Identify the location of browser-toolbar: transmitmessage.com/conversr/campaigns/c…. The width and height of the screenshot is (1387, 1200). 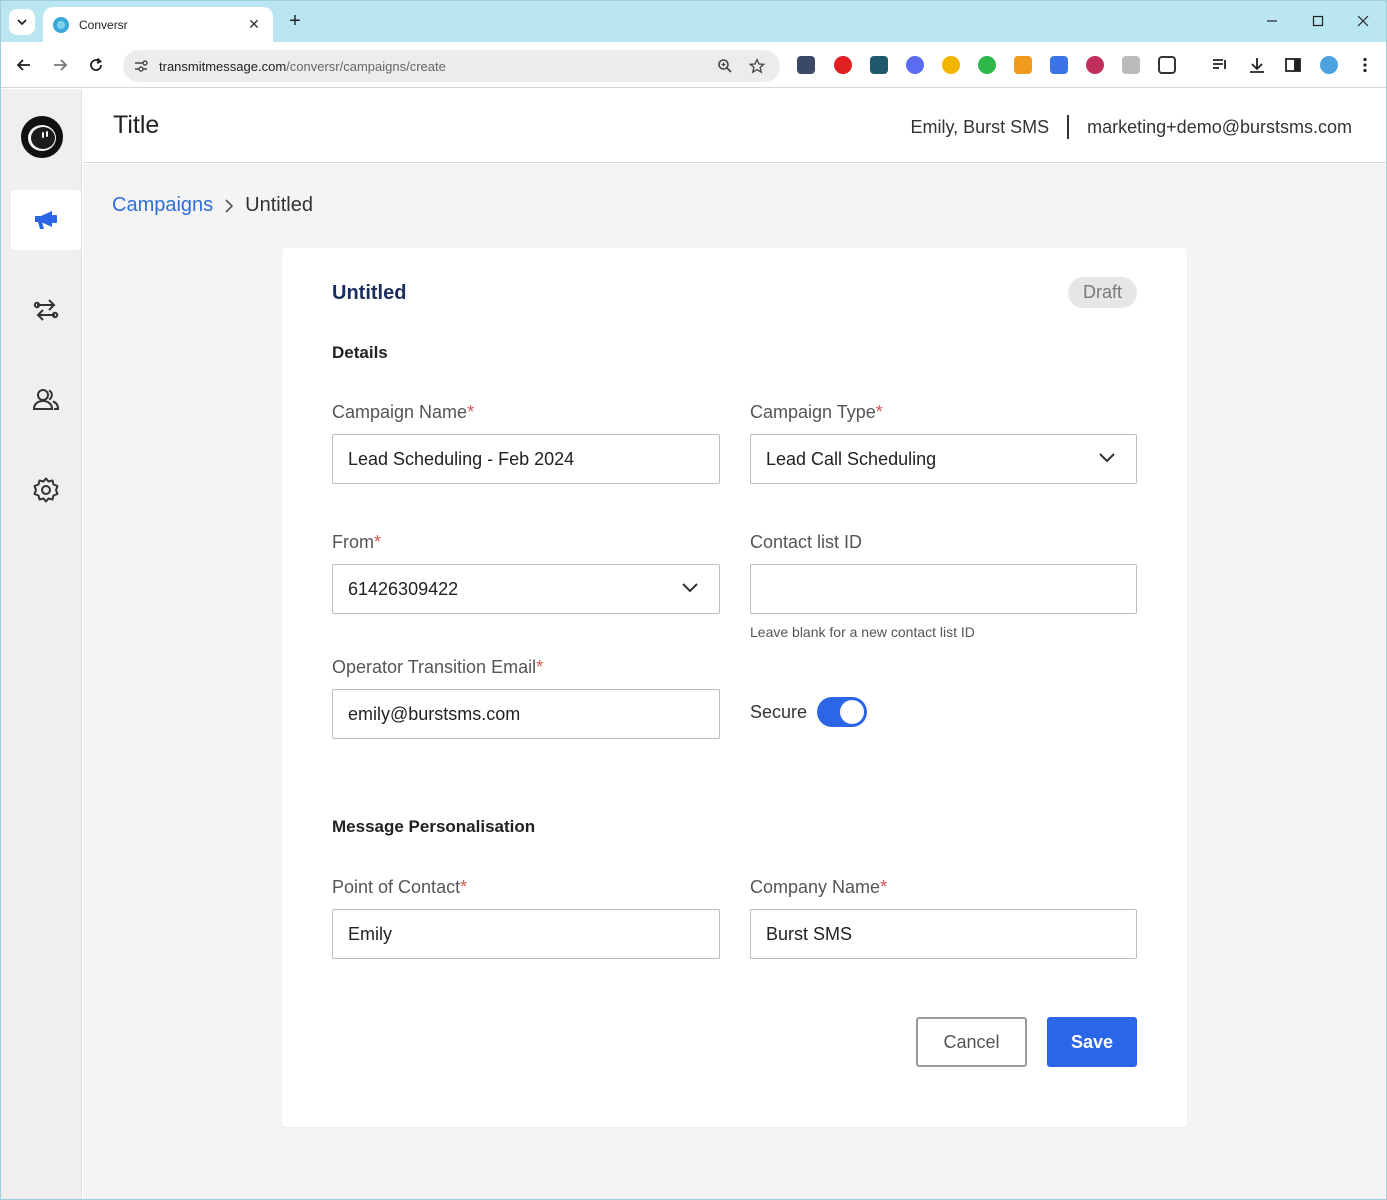
(693, 65).